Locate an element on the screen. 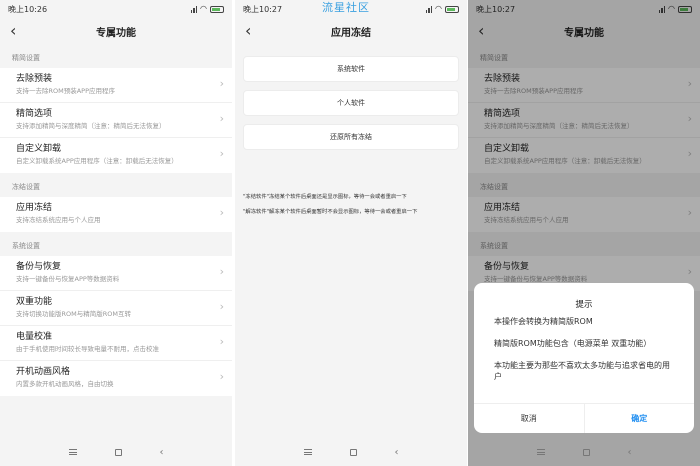  confirm-button: 确定 is located at coordinates (640, 418).